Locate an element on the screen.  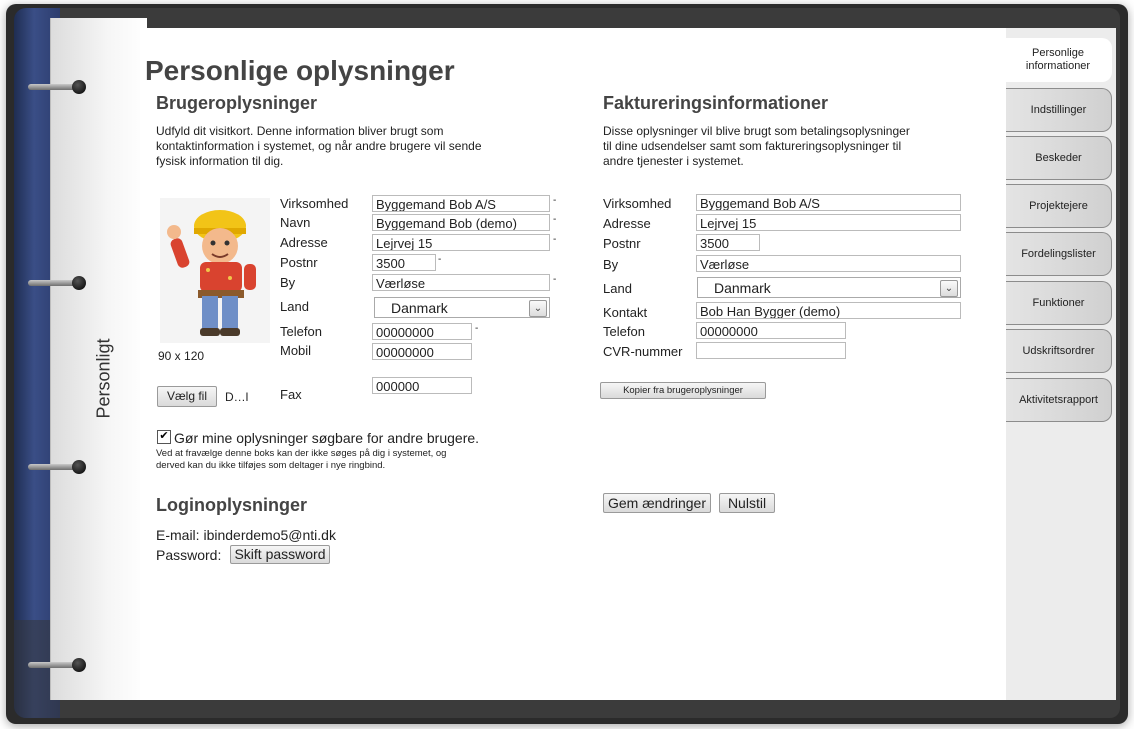
tab-label: Aktivitetsrapport is located at coordinates (1058, 399).